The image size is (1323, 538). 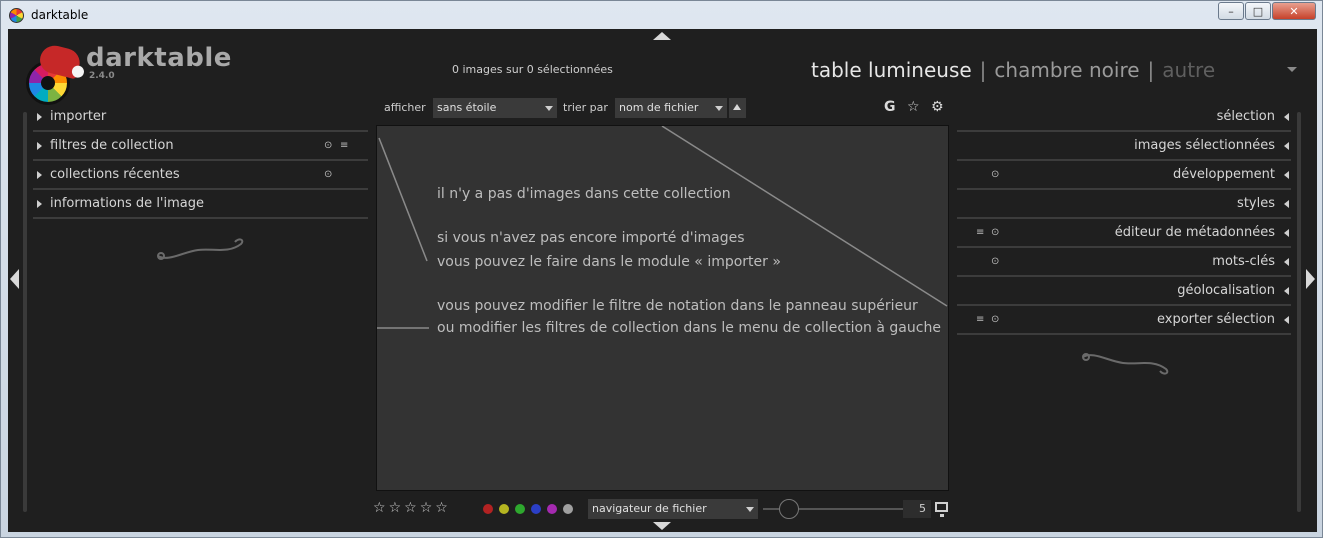 What do you see at coordinates (662, 526) in the screenshot?
I see `collapse-bottom-panel-arrow-icon` at bounding box center [662, 526].